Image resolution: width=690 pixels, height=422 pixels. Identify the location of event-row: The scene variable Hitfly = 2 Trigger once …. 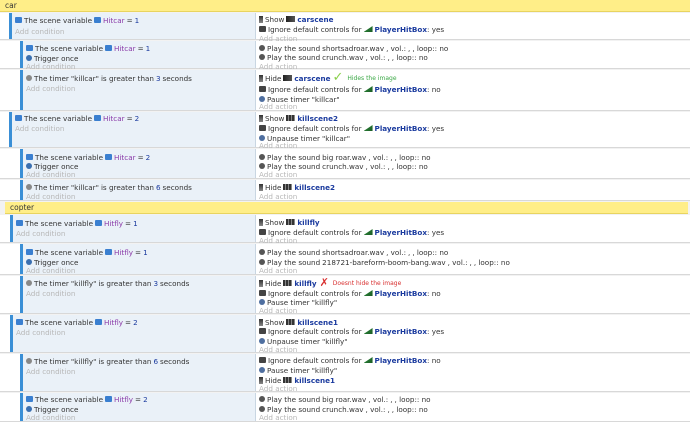
(345, 407).